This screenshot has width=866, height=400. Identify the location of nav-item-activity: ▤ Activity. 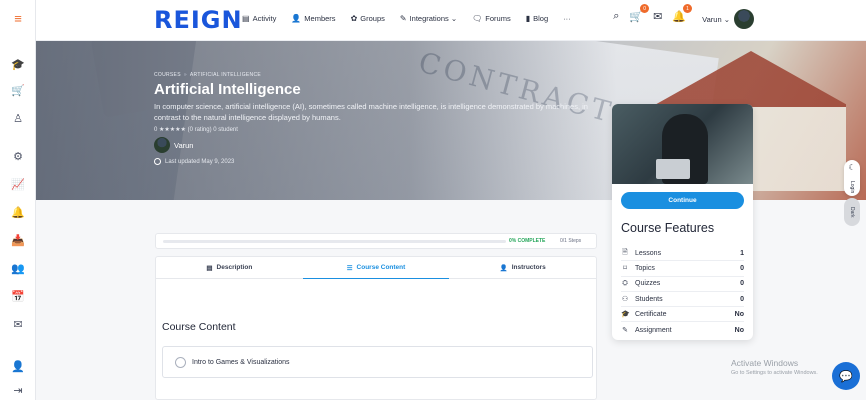
(259, 18).